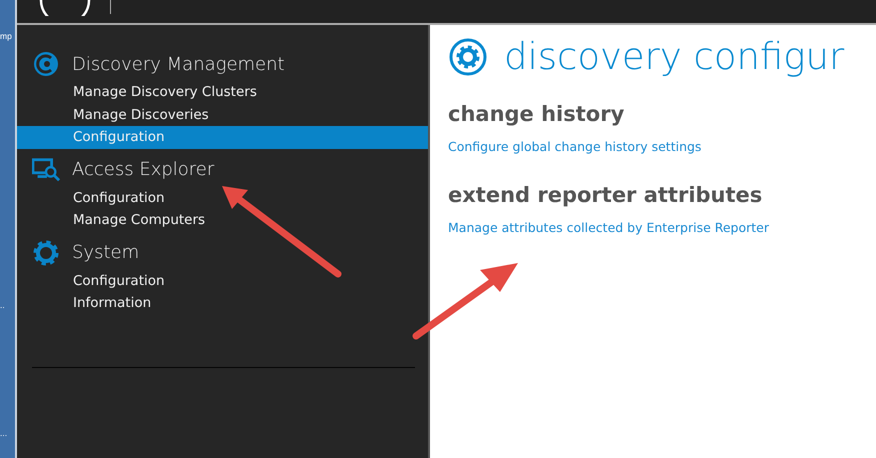 The height and width of the screenshot is (458, 876). What do you see at coordinates (222, 92) in the screenshot?
I see `nav-item: Manage Discovery Clusters` at bounding box center [222, 92].